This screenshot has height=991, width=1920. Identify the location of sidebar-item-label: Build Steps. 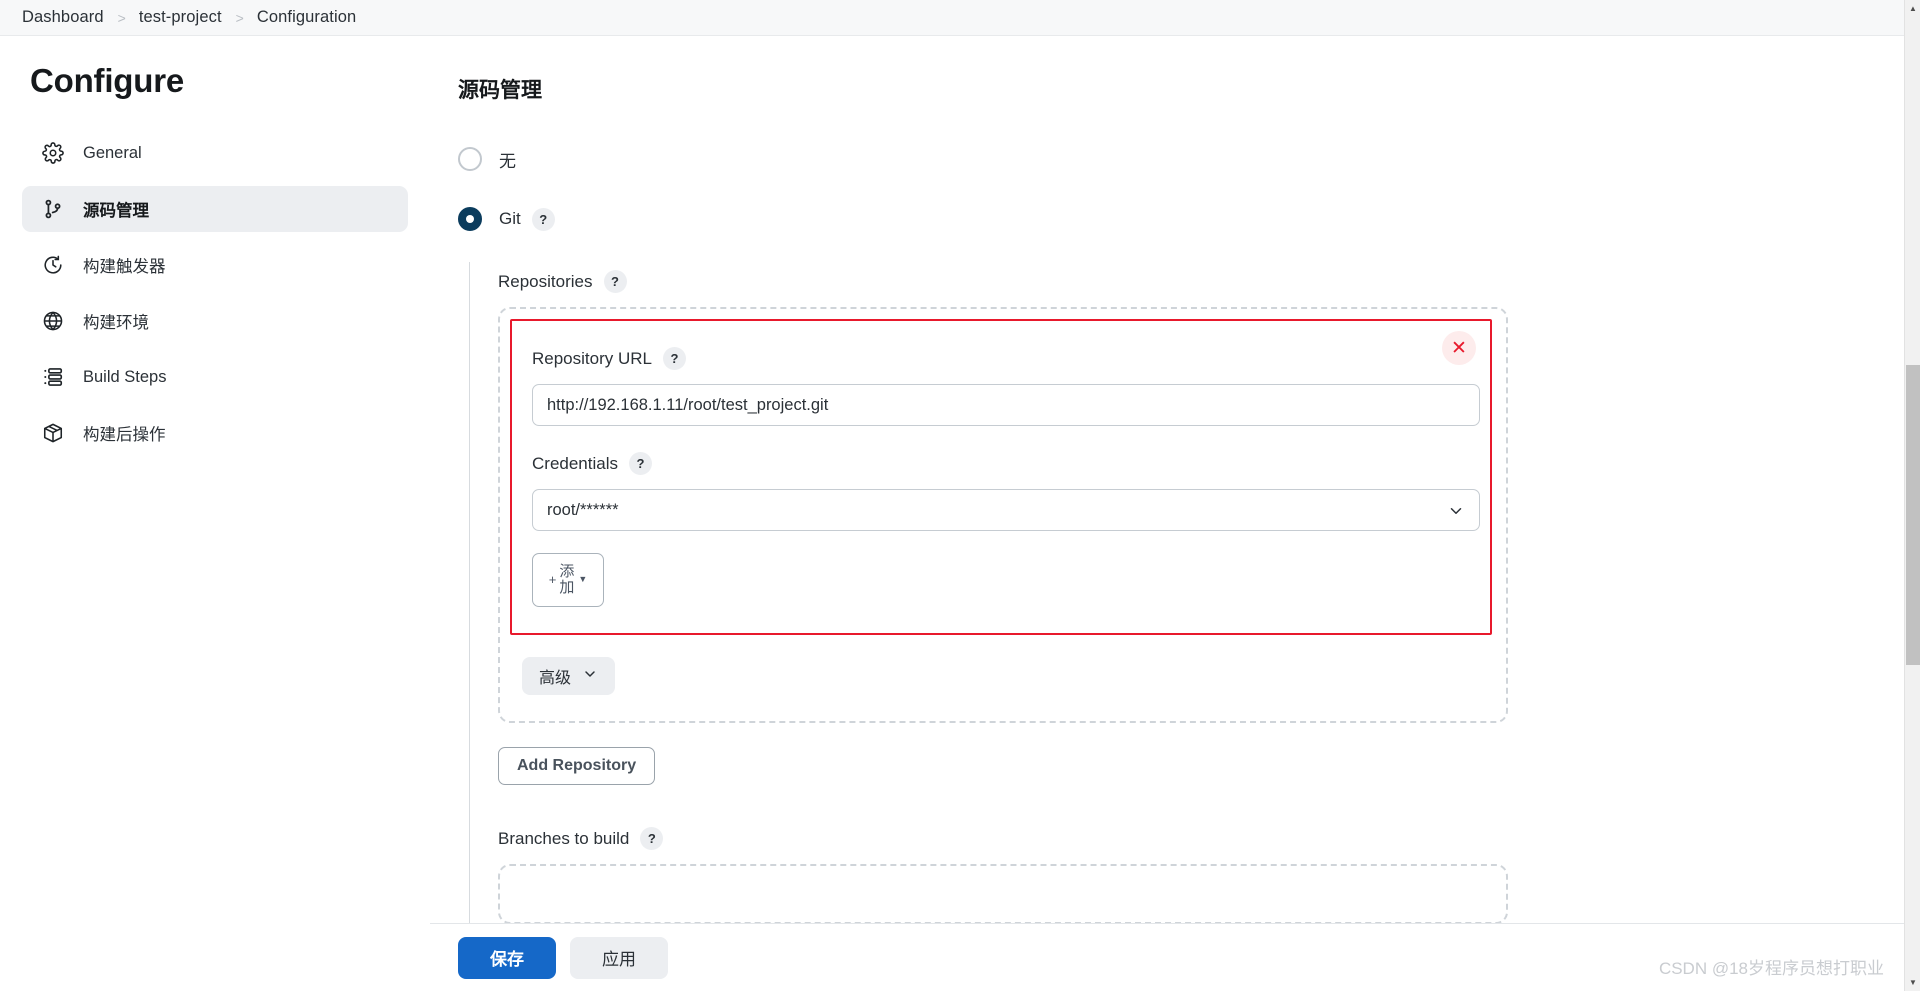
(125, 376).